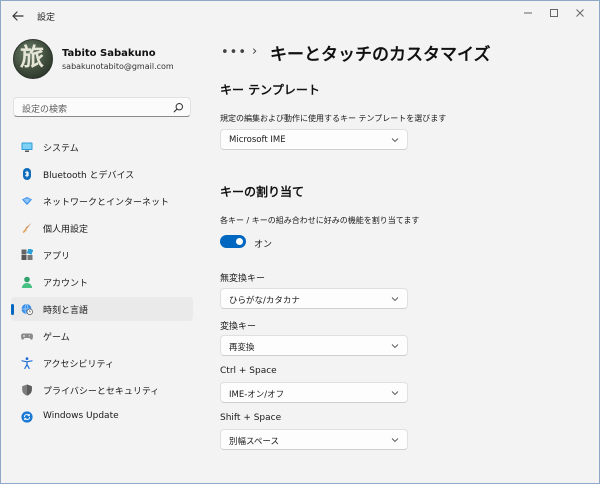  What do you see at coordinates (46, 18) in the screenshot?
I see `window-title: 設定` at bounding box center [46, 18].